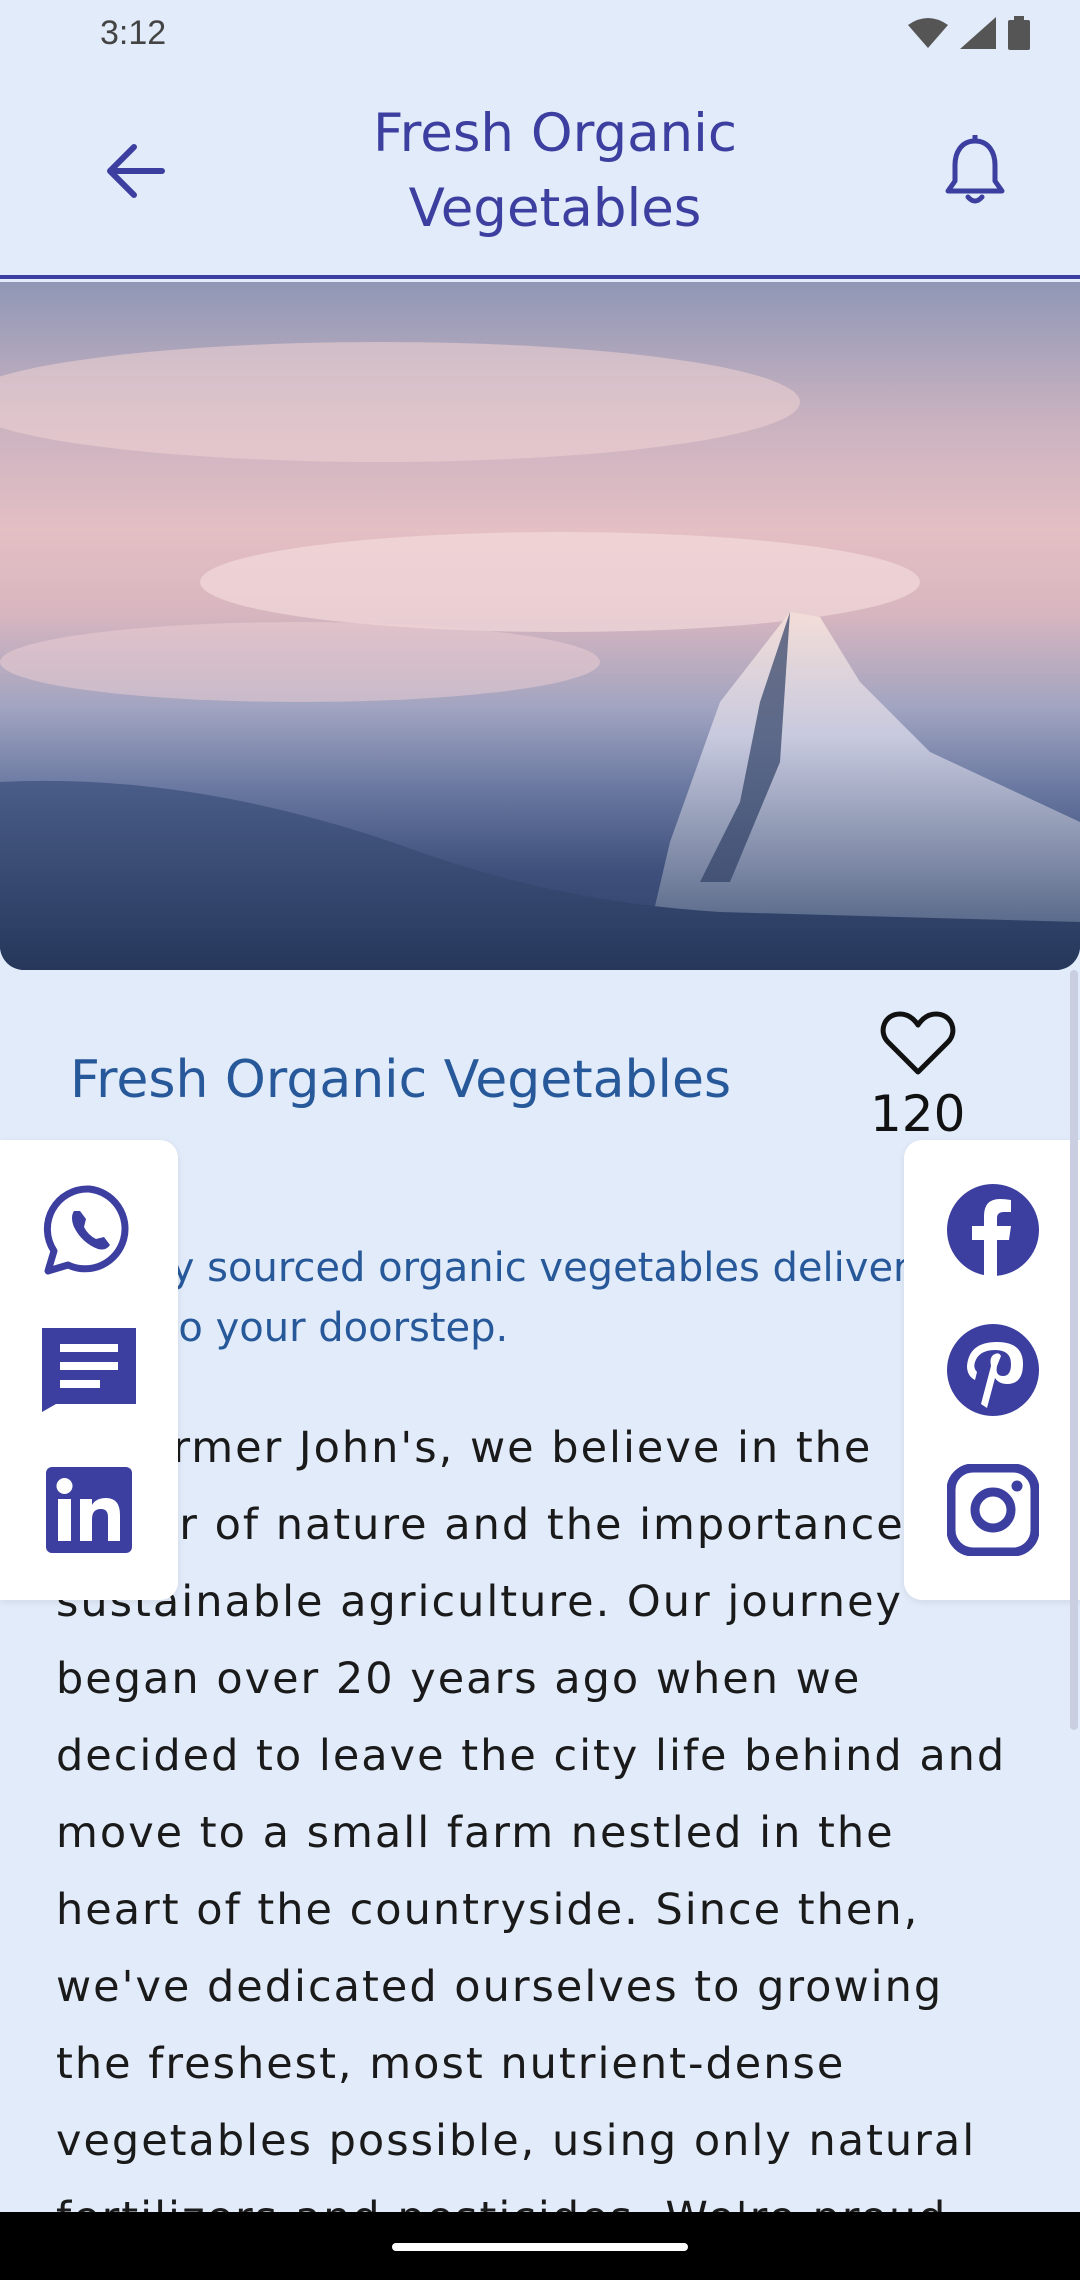 Image resolution: width=1080 pixels, height=2280 pixels. Describe the element at coordinates (540, 277) in the screenshot. I see `app-bar-divider` at that location.